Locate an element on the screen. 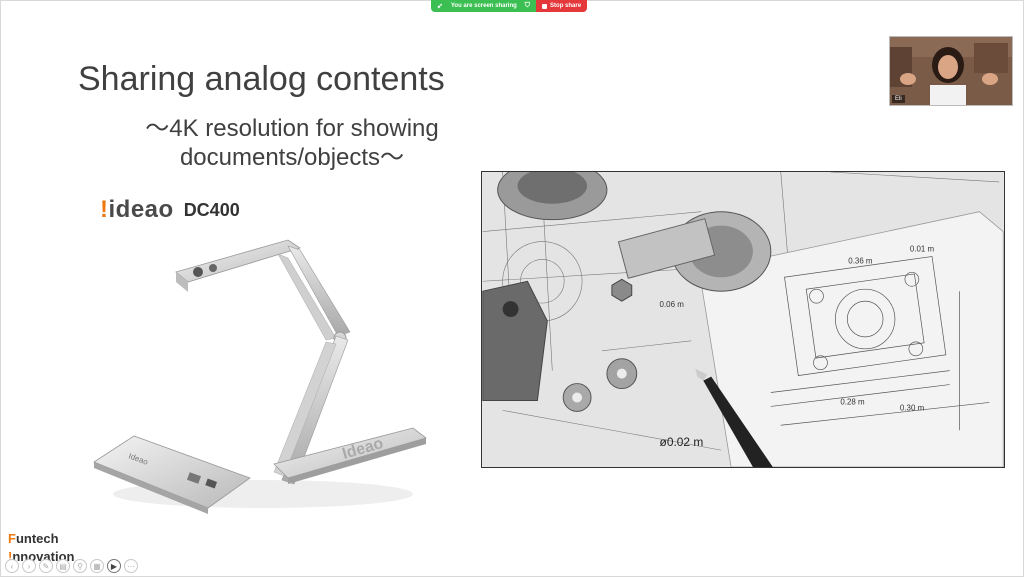  subtitle-line-2: documents/objects～ is located at coordinates (292, 157).